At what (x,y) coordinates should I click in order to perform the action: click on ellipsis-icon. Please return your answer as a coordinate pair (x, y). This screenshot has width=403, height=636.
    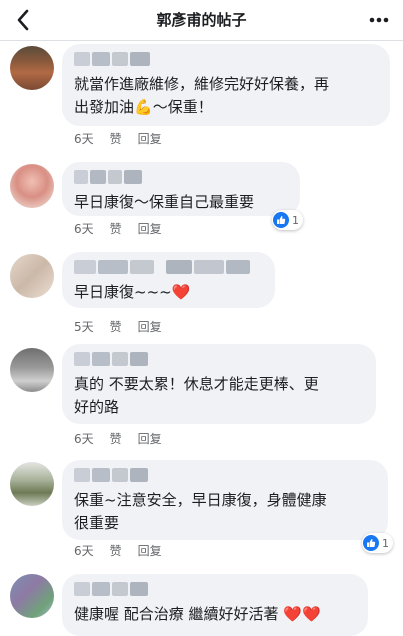
    Looking at the image, I should click on (379, 20).